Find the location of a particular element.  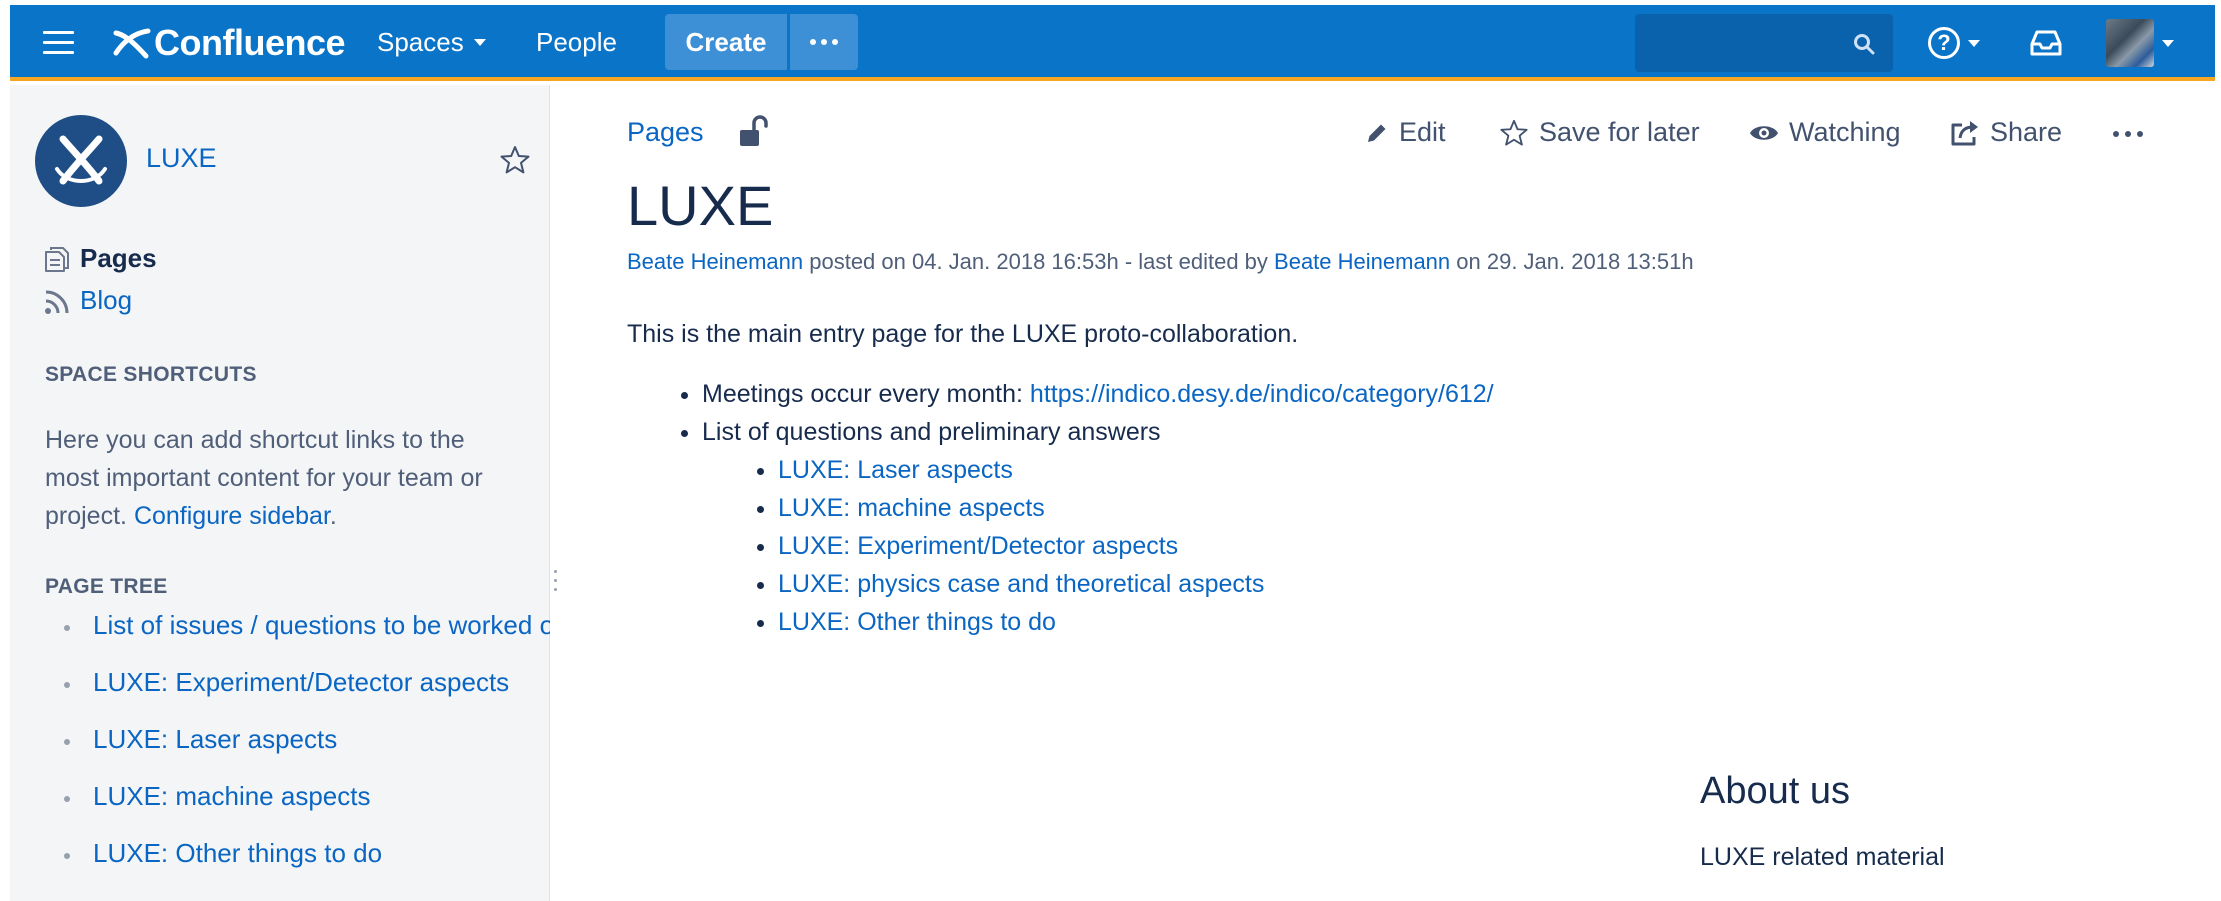

share-button: Share is located at coordinates (2006, 132).